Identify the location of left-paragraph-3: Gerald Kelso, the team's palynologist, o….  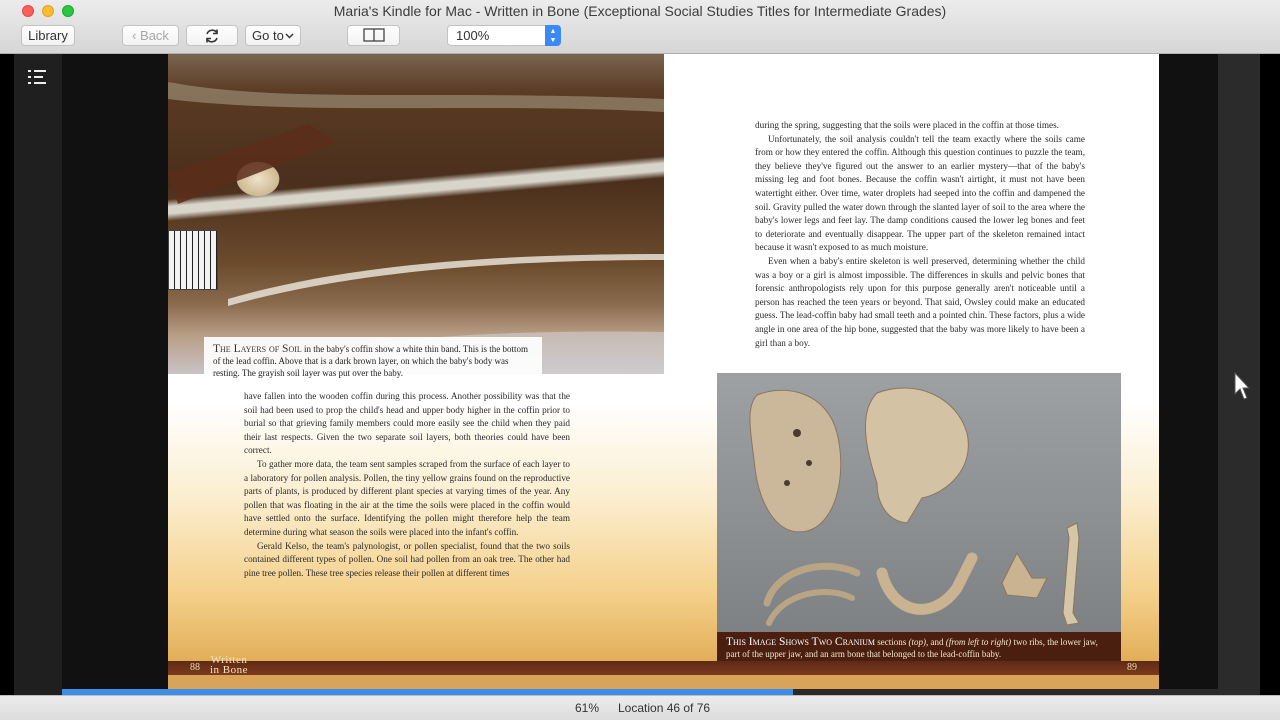
(407, 559).